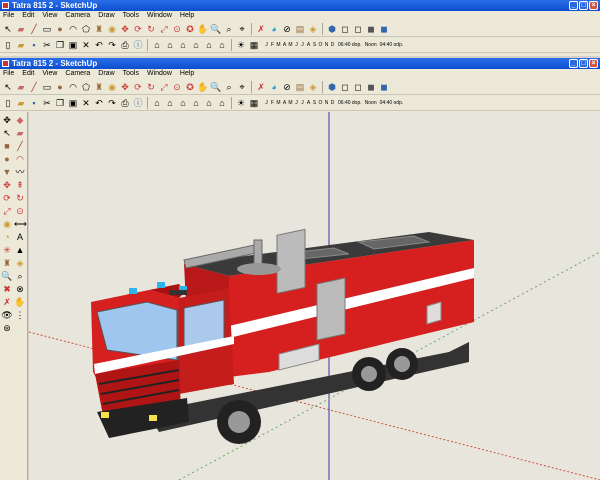 The image size is (600, 480). What do you see at coordinates (131, 16) in the screenshot?
I see `menu-tools: Tools` at bounding box center [131, 16].